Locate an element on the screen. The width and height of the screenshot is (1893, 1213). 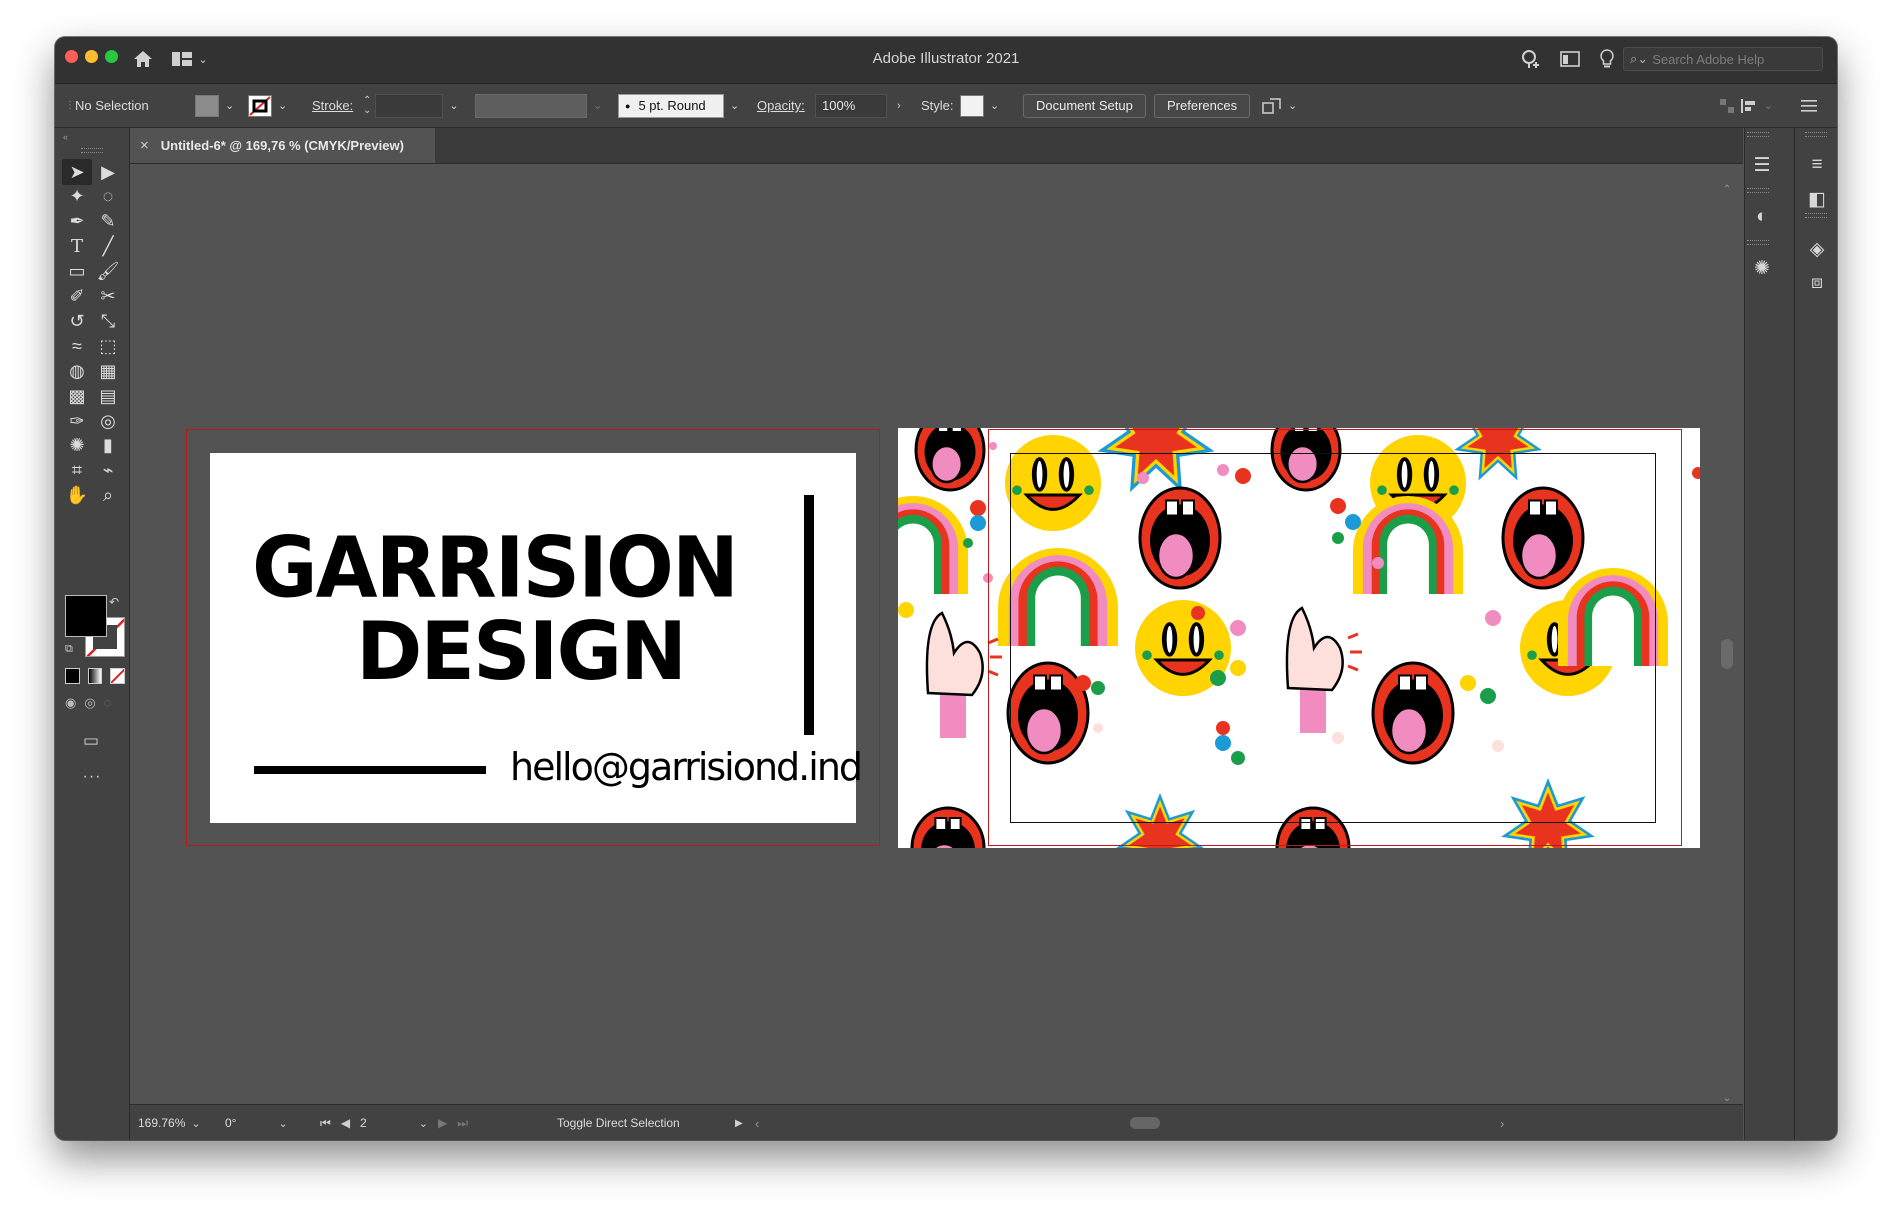
mesh-icon: ▩ is located at coordinates (77, 396).